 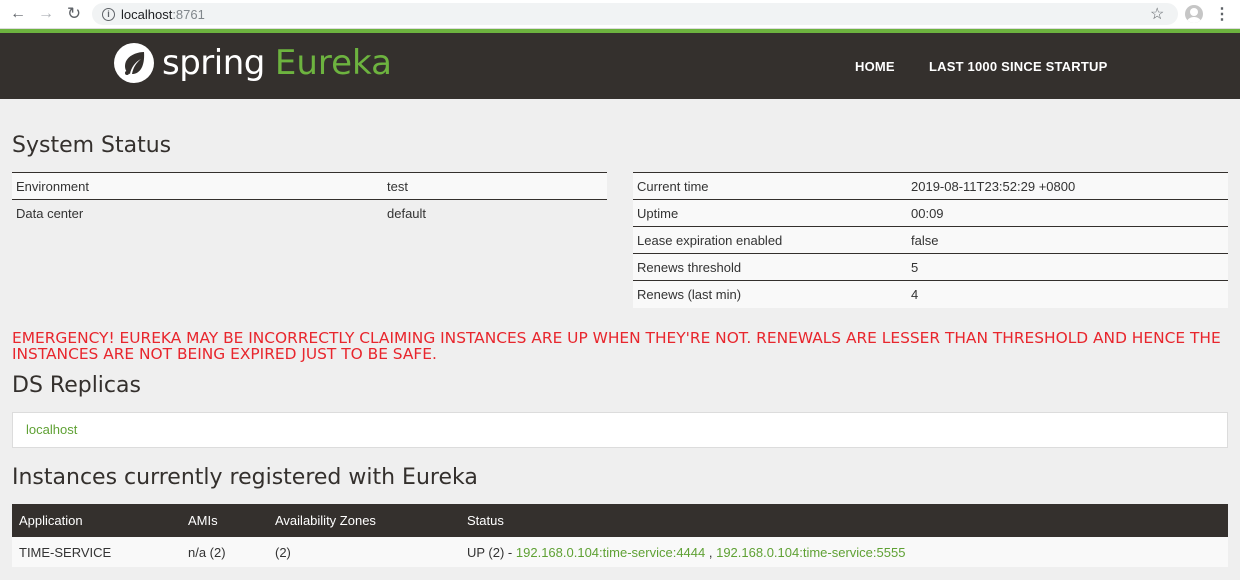 What do you see at coordinates (134, 63) in the screenshot?
I see `spring-leaf-icon` at bounding box center [134, 63].